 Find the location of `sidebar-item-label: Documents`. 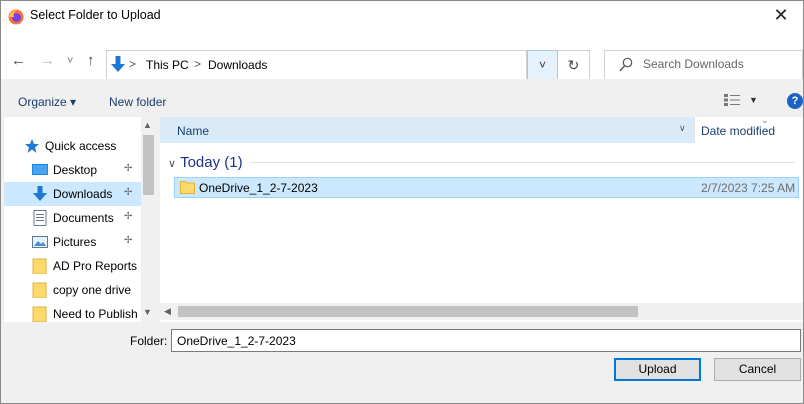

sidebar-item-label: Documents is located at coordinates (83, 218).